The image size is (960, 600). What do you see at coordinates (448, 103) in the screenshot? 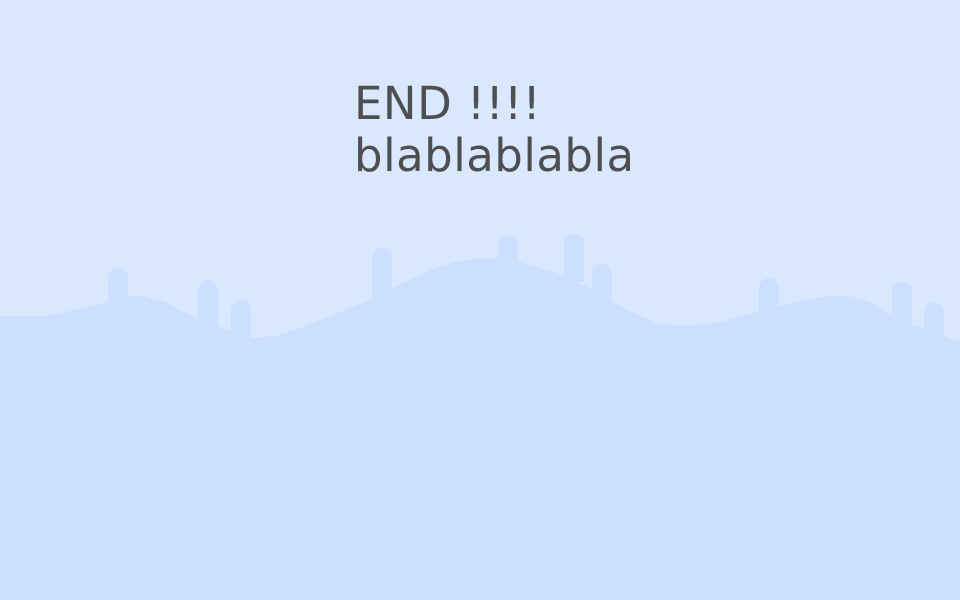
I see `end-title: END !!!!` at bounding box center [448, 103].